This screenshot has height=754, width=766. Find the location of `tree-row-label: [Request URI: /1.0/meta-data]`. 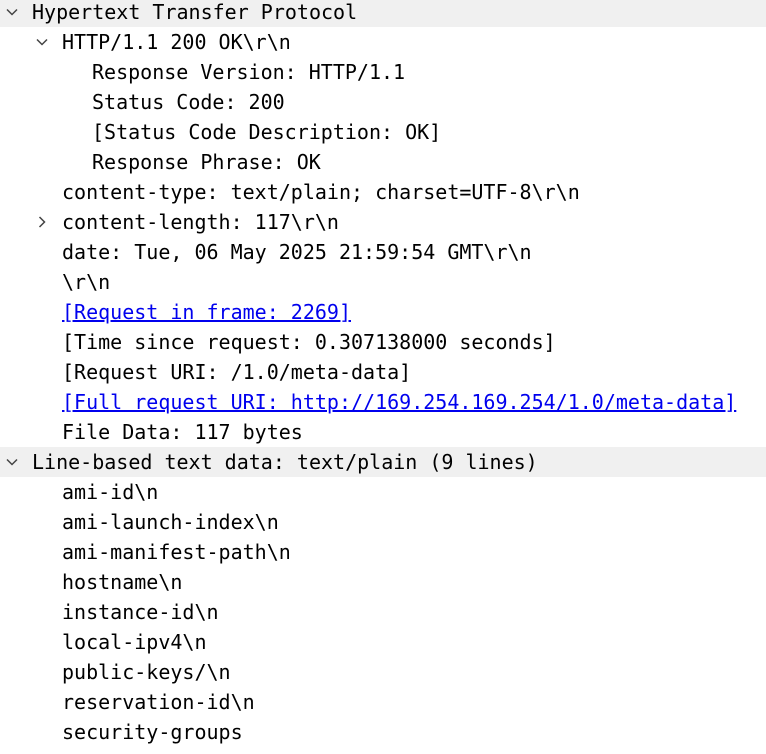

tree-row-label: [Request URI: /1.0/meta-data] is located at coordinates (237, 372).